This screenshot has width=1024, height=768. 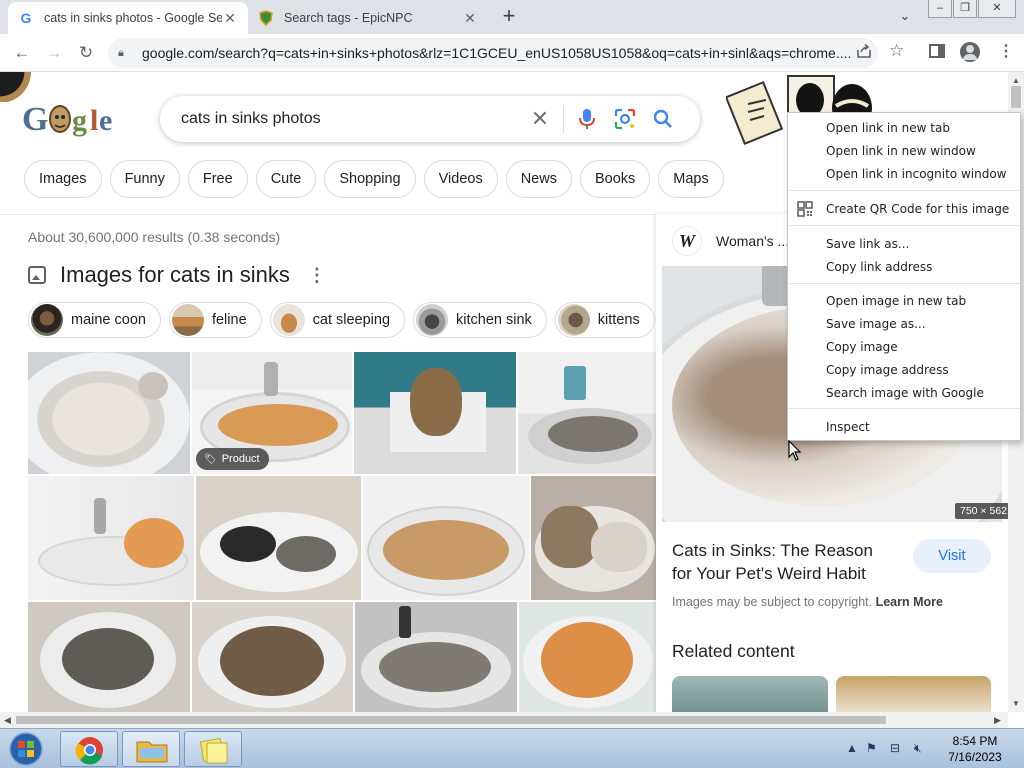 What do you see at coordinates (1006, 51) in the screenshot?
I see `chrome-menu-icon: ⋮` at bounding box center [1006, 51].